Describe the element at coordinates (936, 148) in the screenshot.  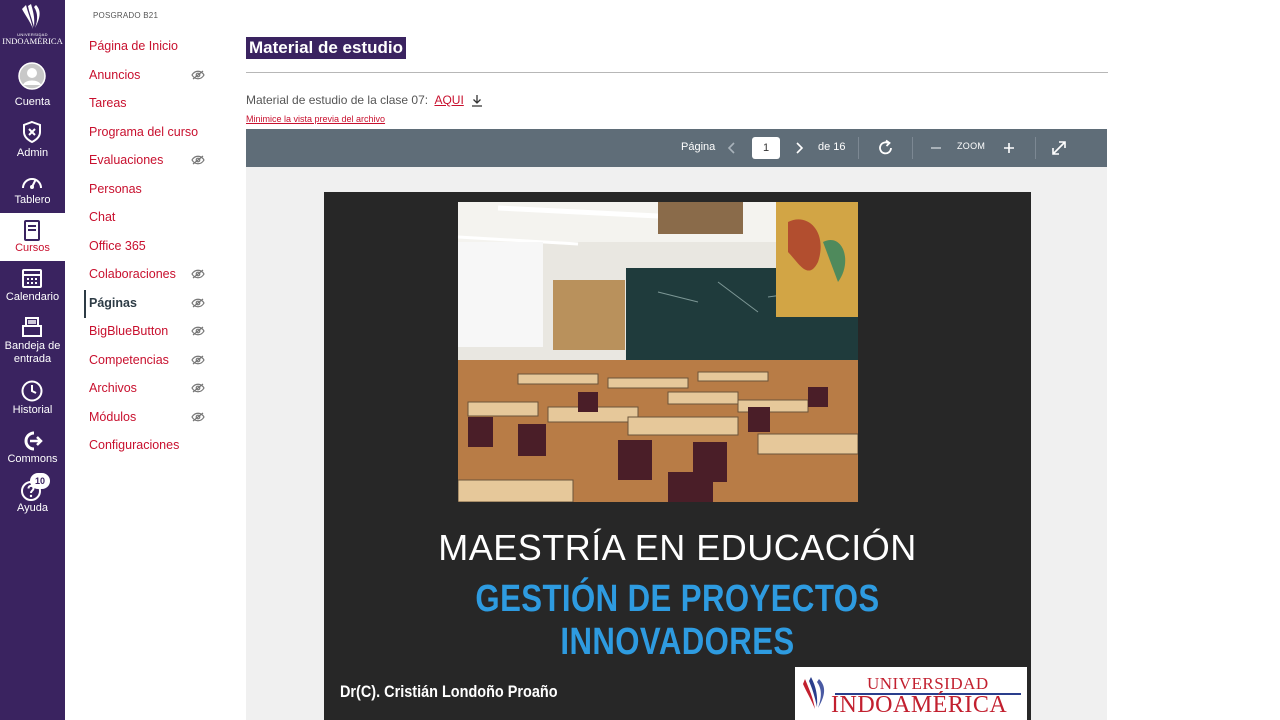
I see `zoom-out-icon` at that location.